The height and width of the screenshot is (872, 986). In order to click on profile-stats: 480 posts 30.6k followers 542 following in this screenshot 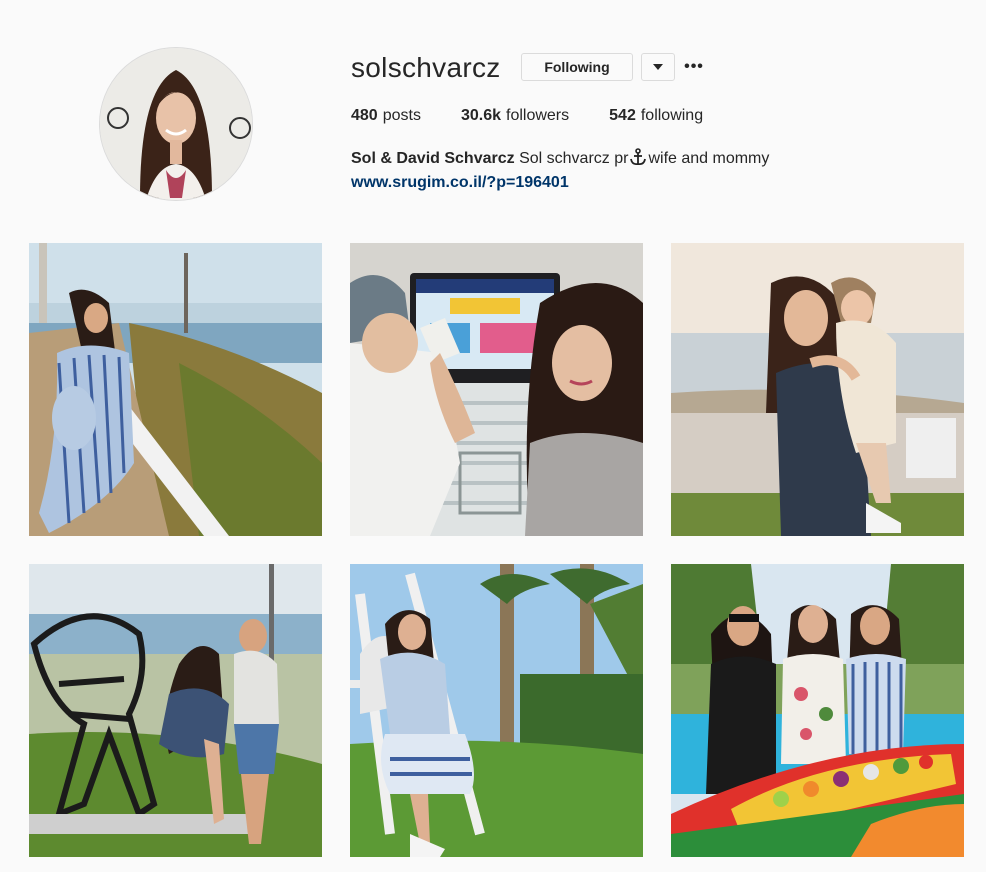, I will do `click(547, 116)`.